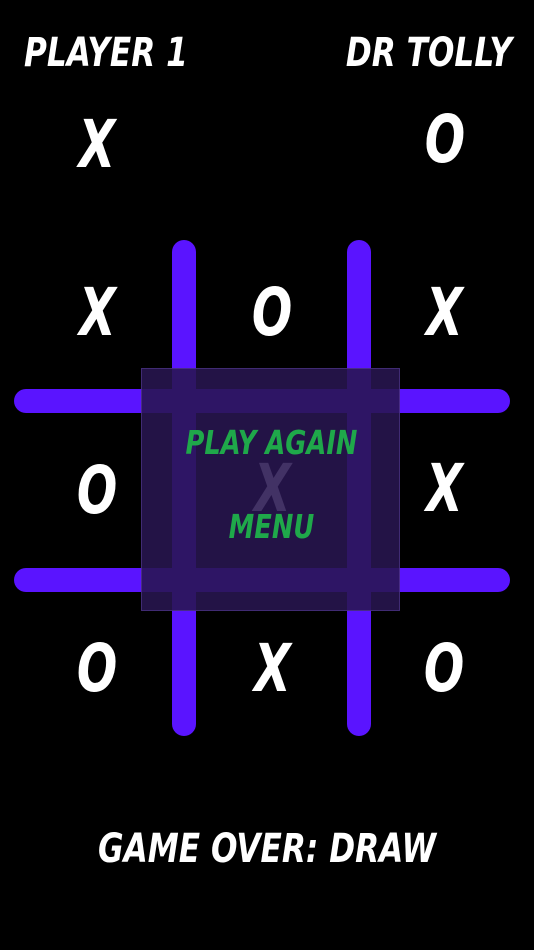 This screenshot has width=534, height=950. I want to click on player1-name: PLAYER 1, so click(106, 53).